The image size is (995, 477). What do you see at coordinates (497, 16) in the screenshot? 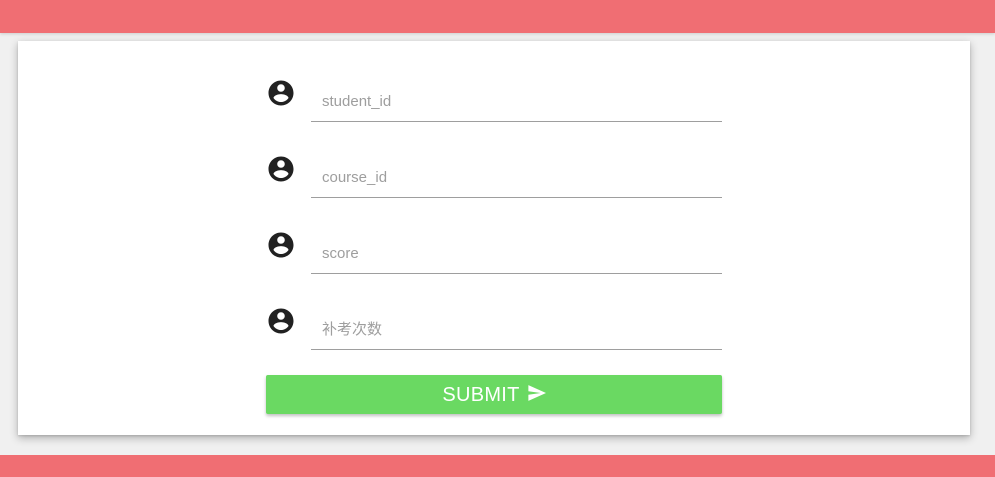
I see `top-bar` at bounding box center [497, 16].